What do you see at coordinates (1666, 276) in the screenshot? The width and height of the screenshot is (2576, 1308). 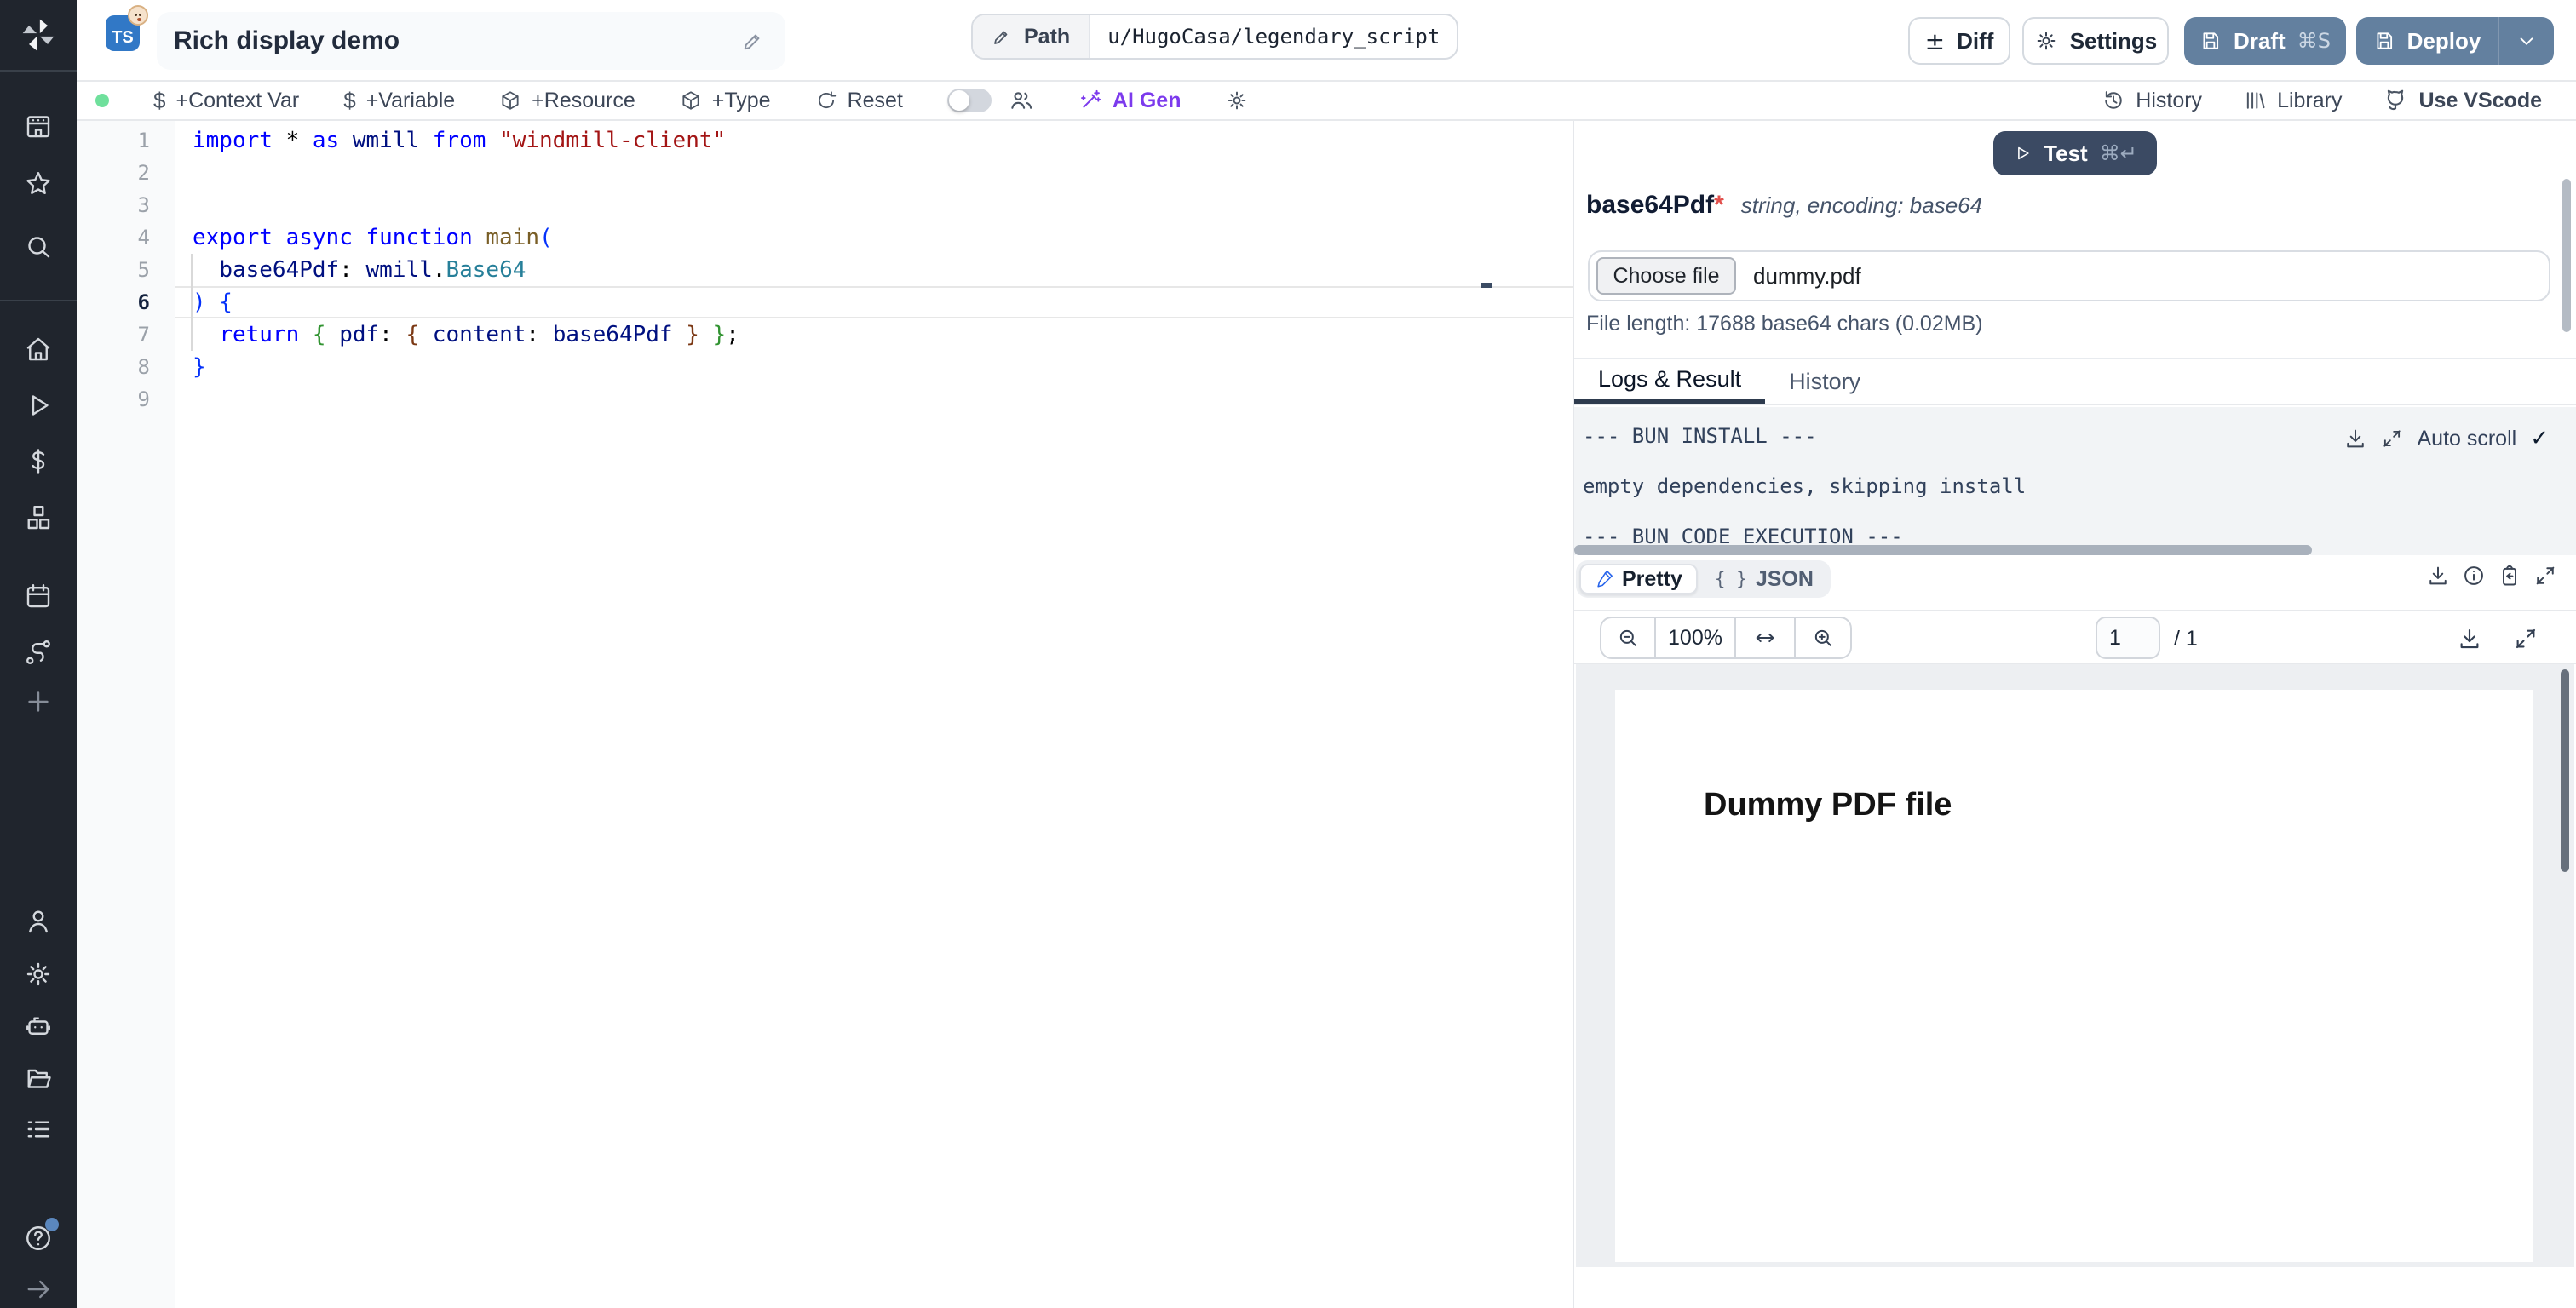 I see `choose-file-button: Choose file` at bounding box center [1666, 276].